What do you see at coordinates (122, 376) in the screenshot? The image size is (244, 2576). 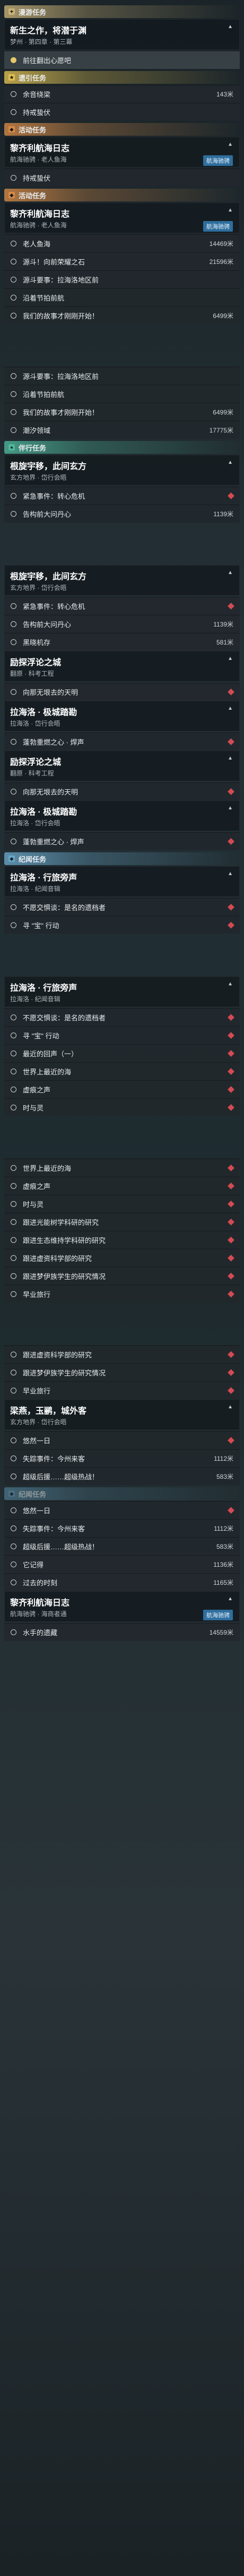 I see `quest-step-row: 源斗要事：拉海洛地区前` at bounding box center [122, 376].